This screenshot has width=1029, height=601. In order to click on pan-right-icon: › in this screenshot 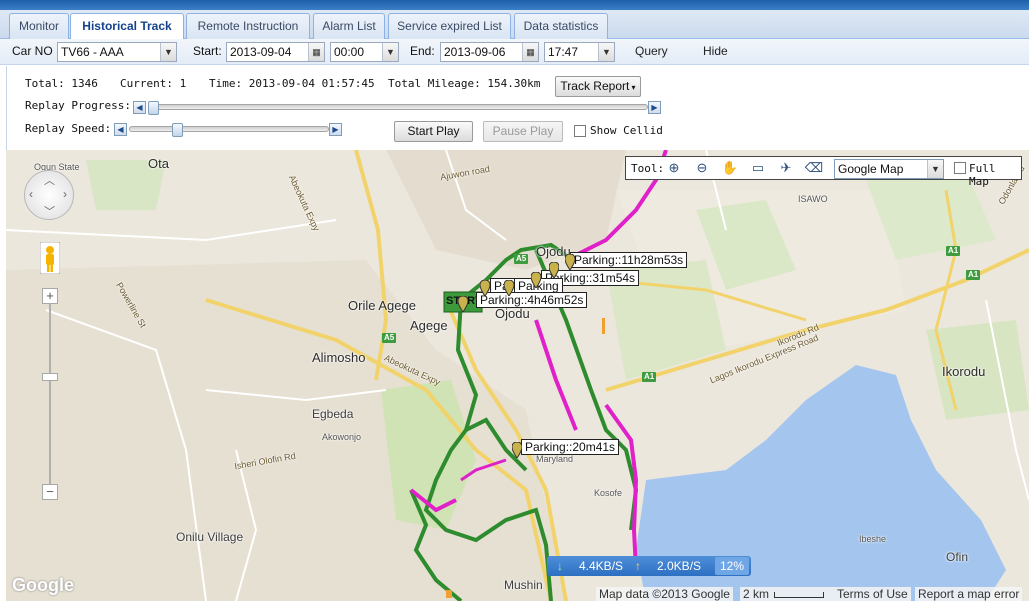, I will do `click(65, 194)`.